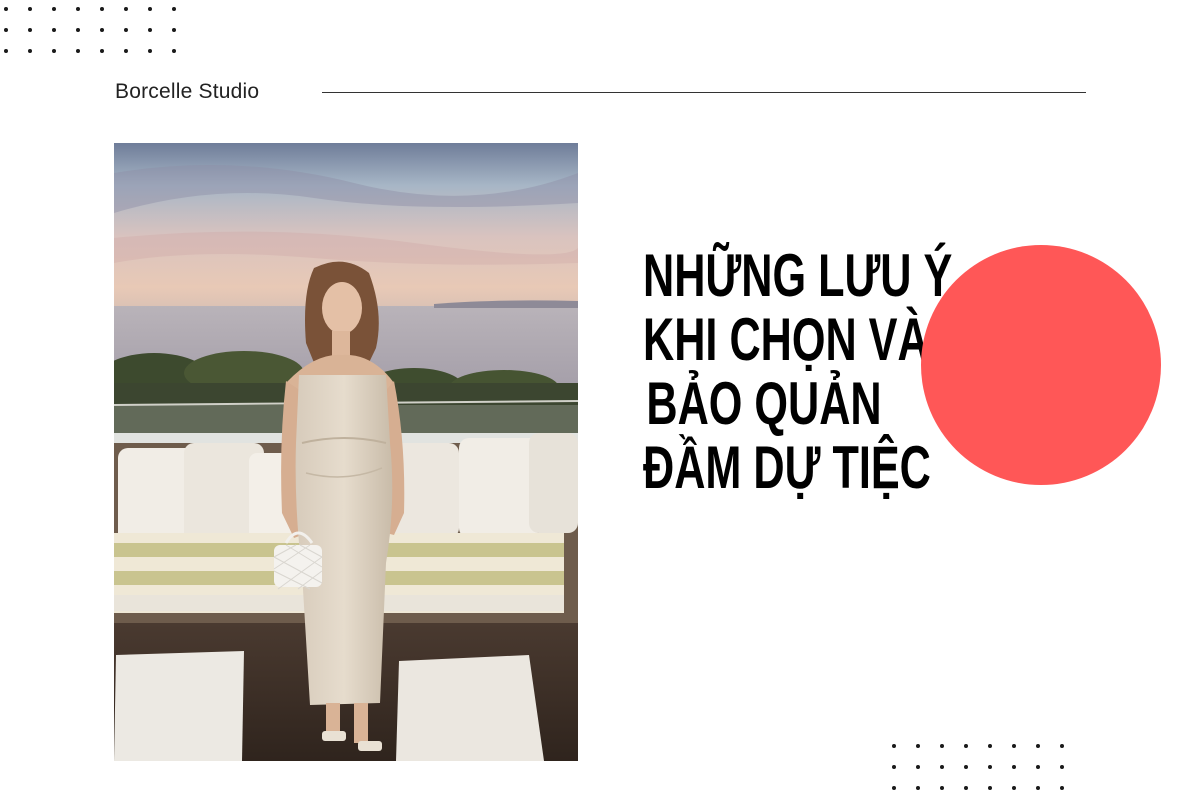  What do you see at coordinates (764, 403) in the screenshot?
I see `headline-line-3: BẢO QUẢN` at bounding box center [764, 403].